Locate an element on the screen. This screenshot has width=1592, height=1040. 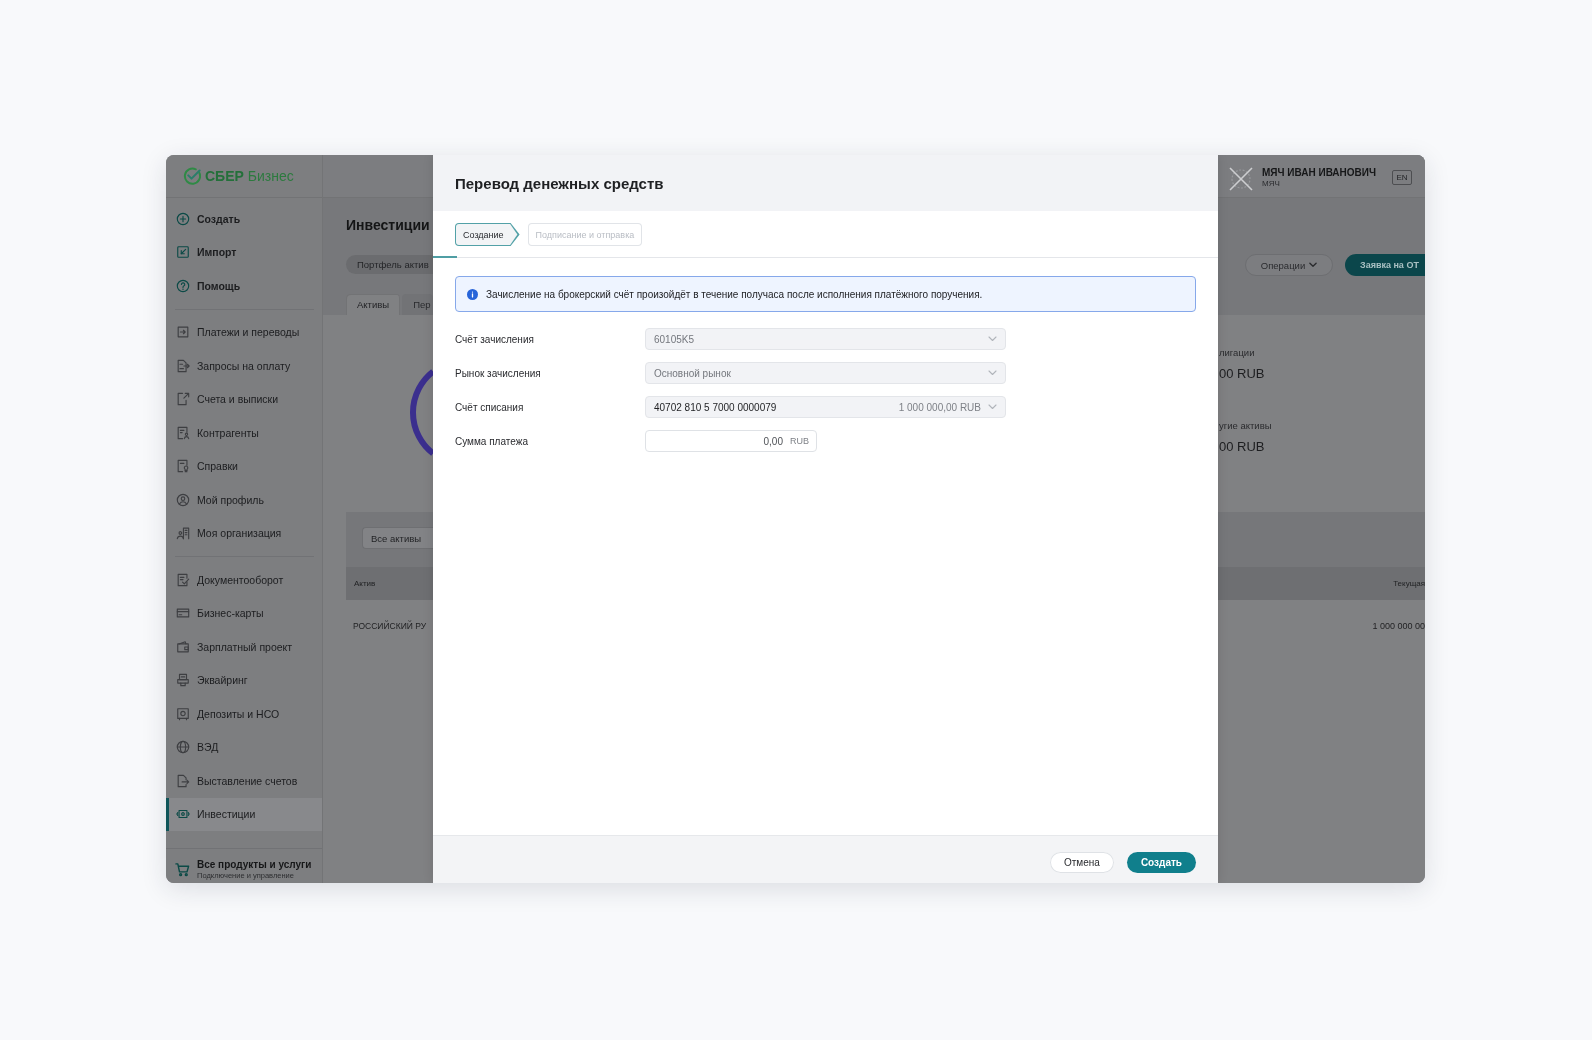
sidebar-item: Мой профиль is located at coordinates (244, 500).